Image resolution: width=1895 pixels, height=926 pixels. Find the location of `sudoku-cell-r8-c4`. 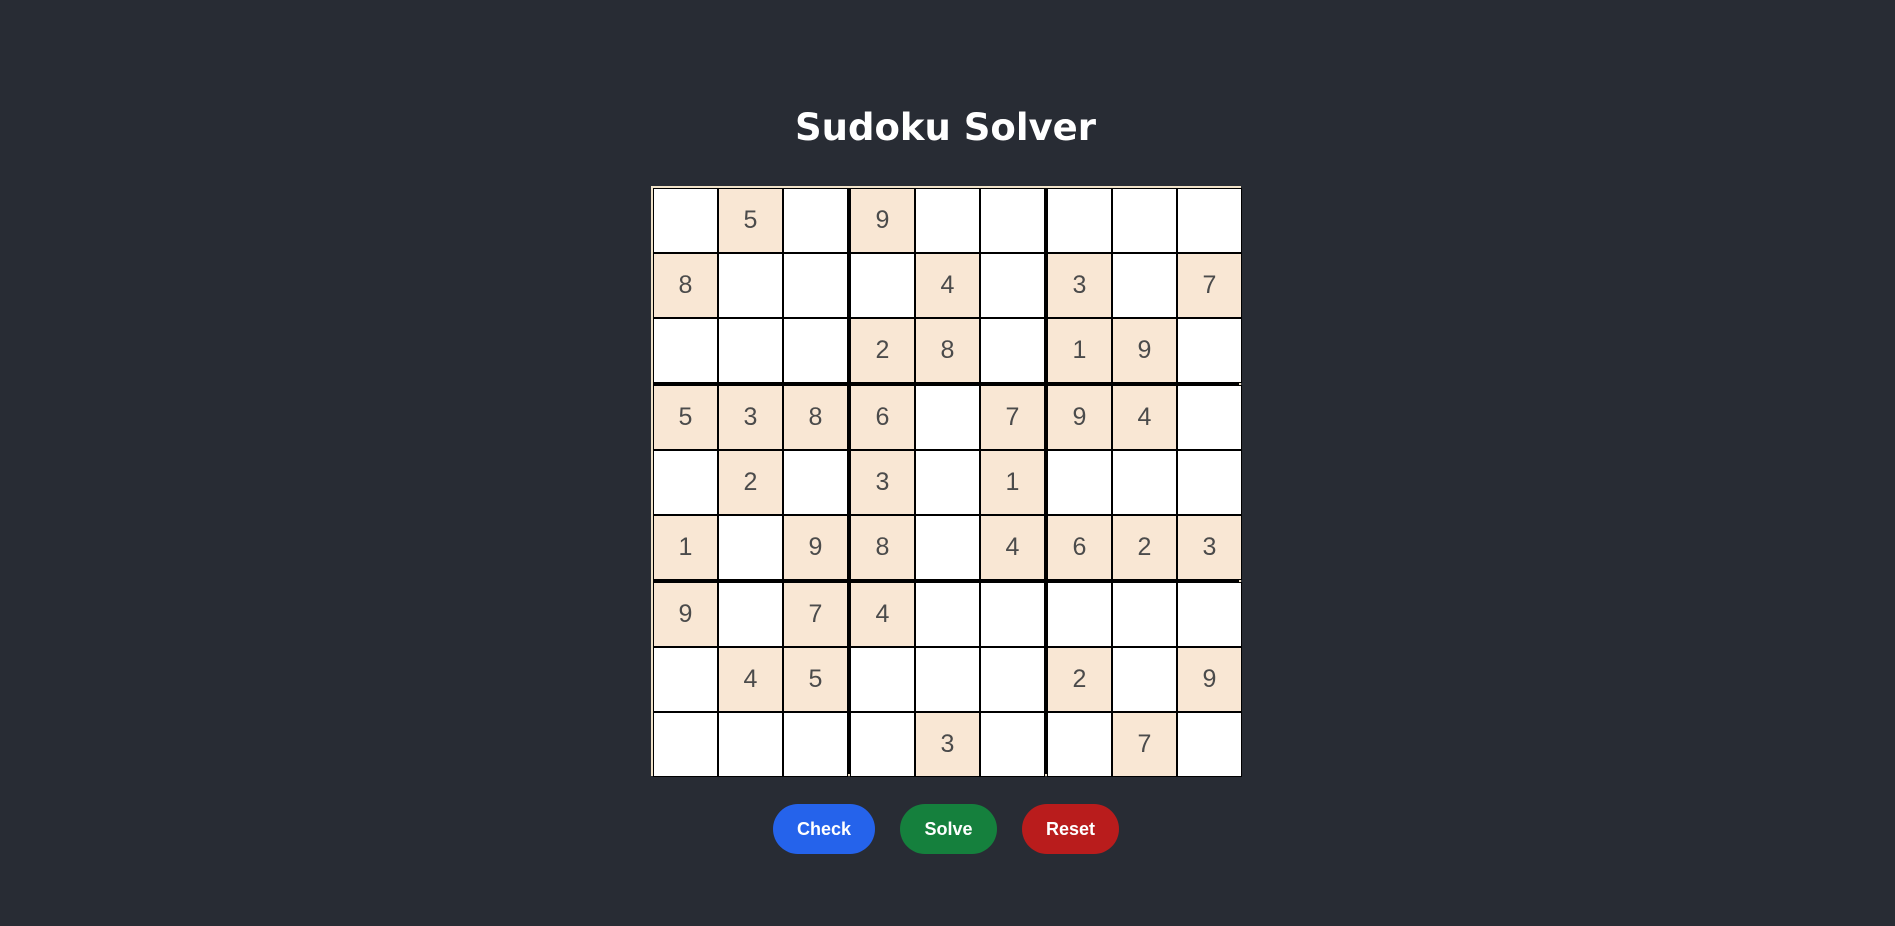

sudoku-cell-r8-c4 is located at coordinates (882, 679).